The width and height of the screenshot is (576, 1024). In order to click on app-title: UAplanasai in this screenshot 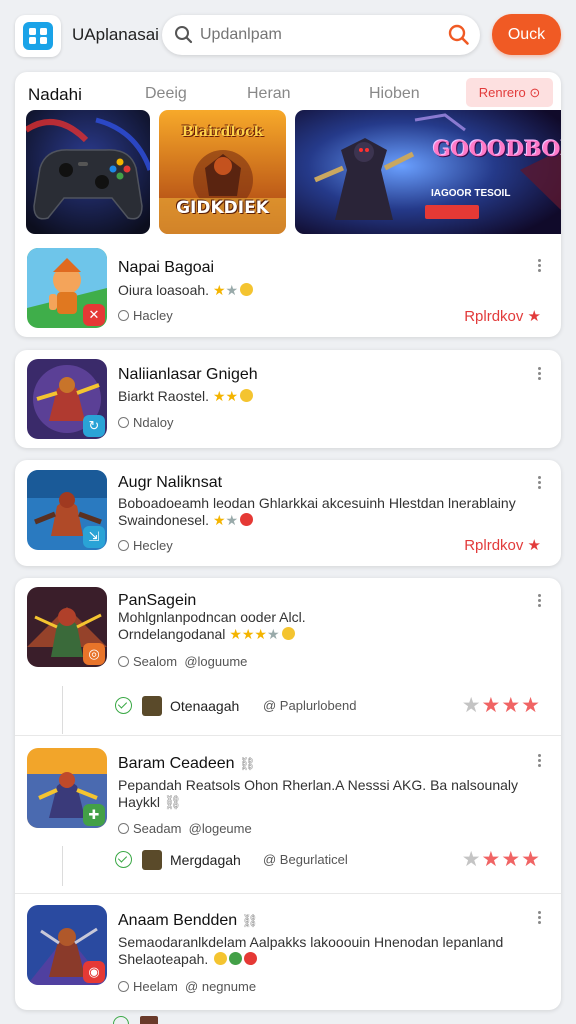, I will do `click(115, 34)`.